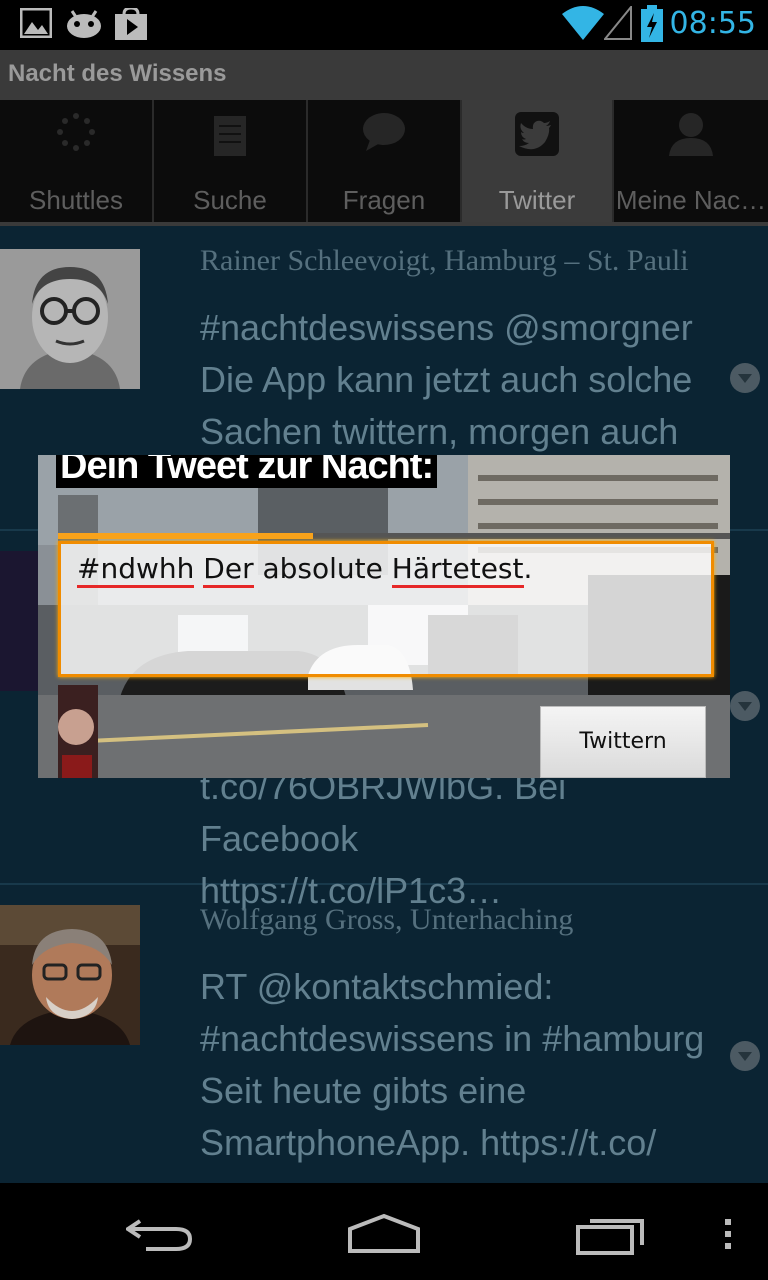  Describe the element at coordinates (384, 200) in the screenshot. I see `tab-label: Fragen` at that location.